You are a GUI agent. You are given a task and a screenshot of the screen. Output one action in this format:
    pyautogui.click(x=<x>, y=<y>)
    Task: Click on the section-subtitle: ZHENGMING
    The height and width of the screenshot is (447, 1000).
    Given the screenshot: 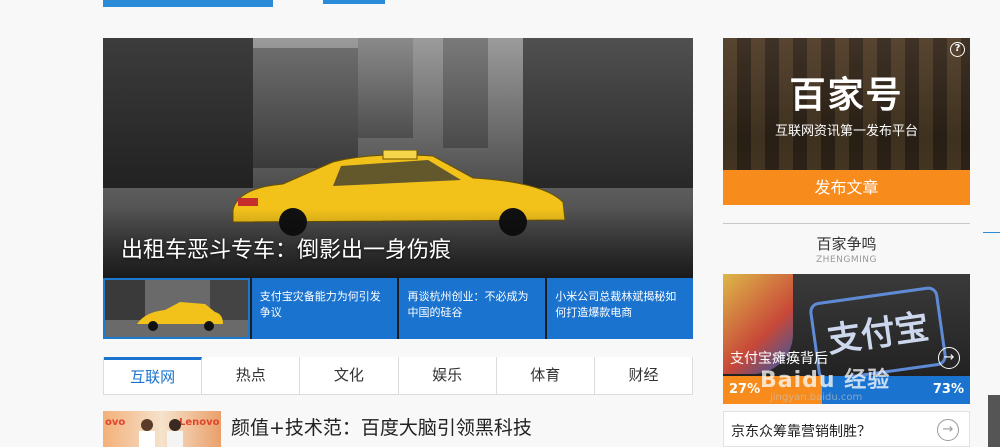 What is the action you would take?
    pyautogui.click(x=846, y=260)
    